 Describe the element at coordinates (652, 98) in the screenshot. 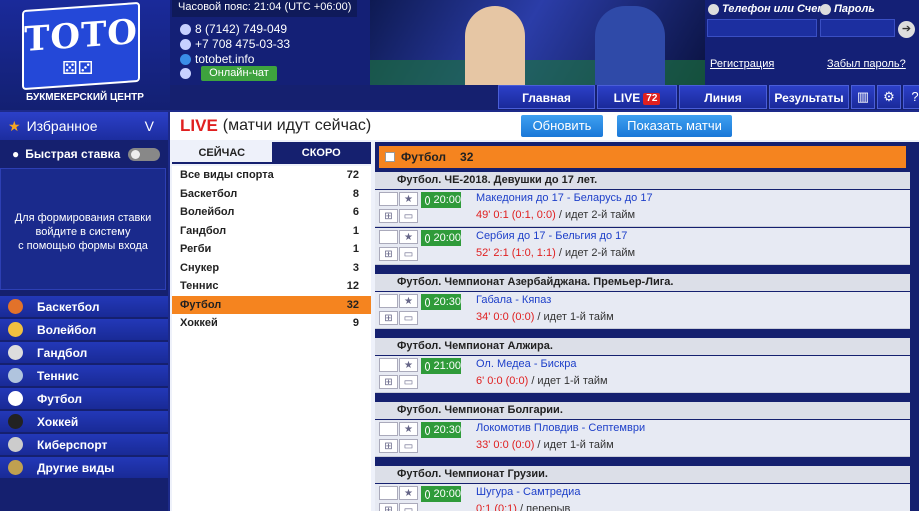

I see `live-count-badge: 72` at that location.